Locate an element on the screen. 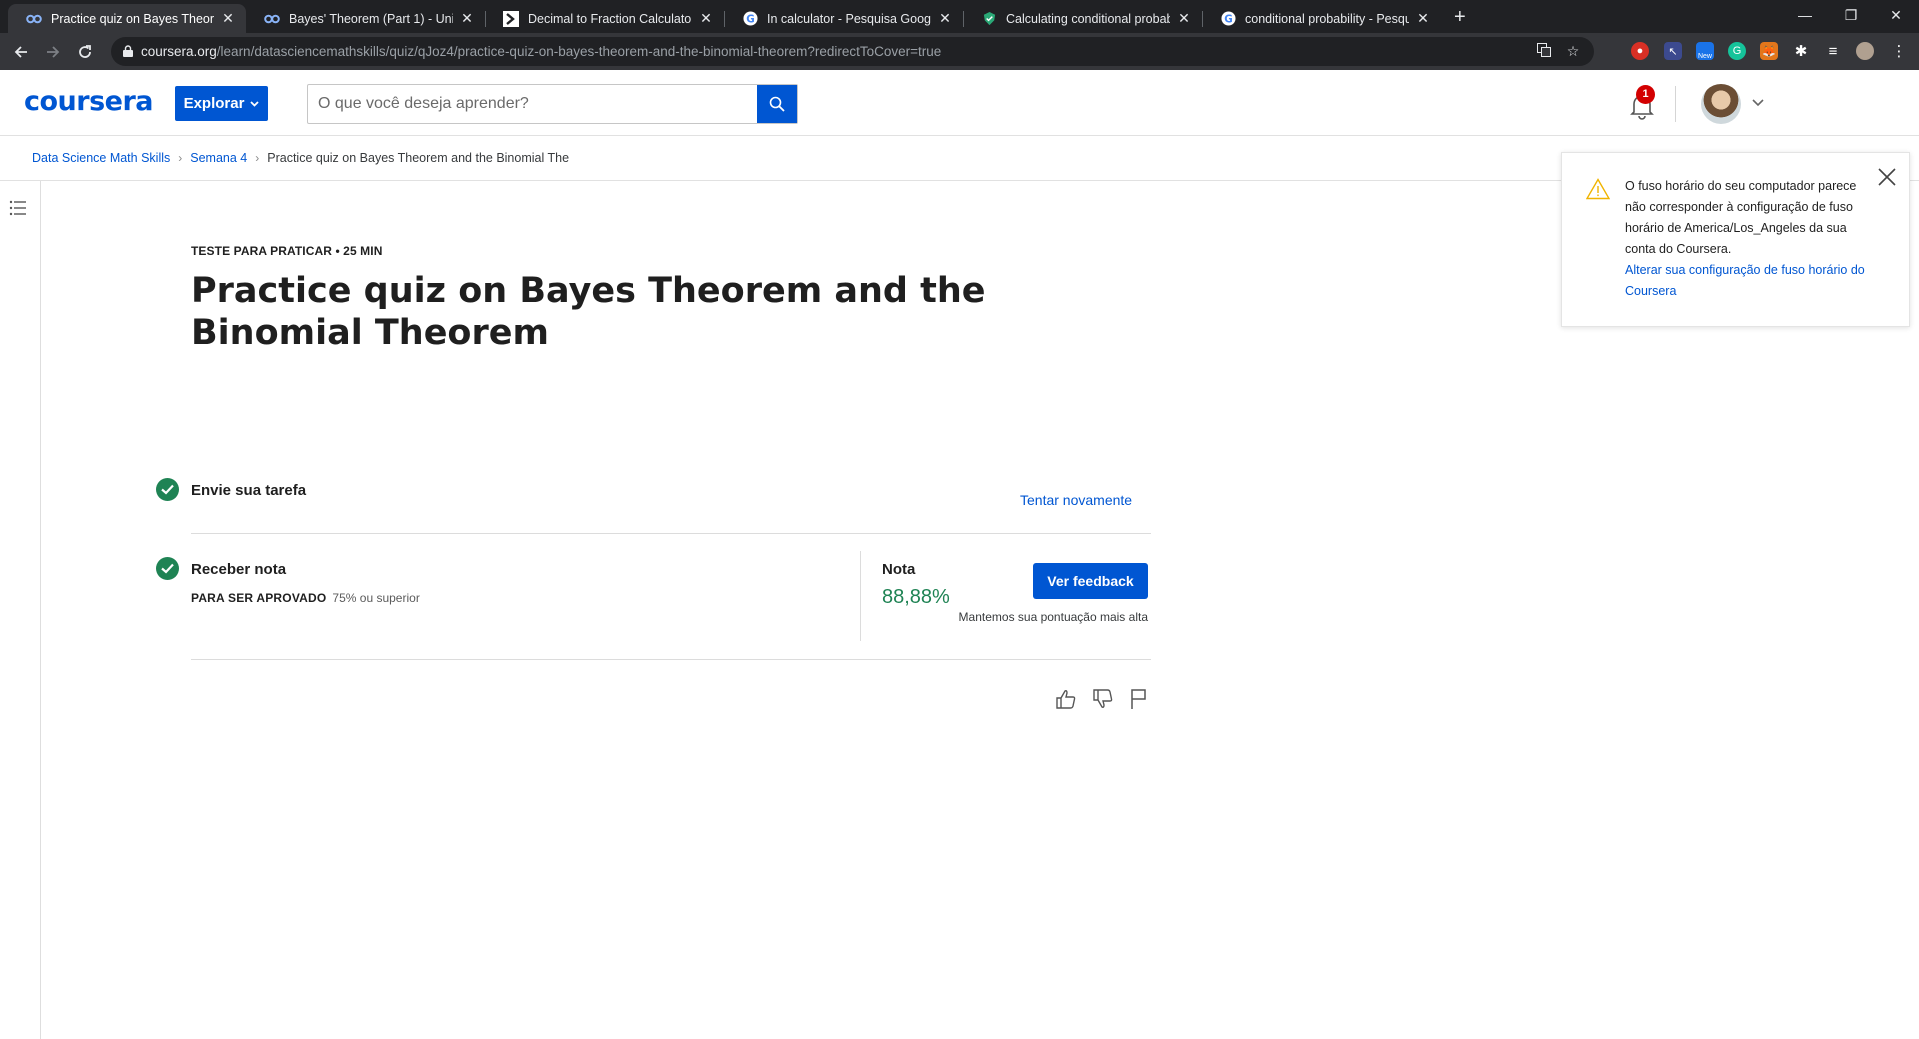  notification-badge: 1 is located at coordinates (1645, 94).